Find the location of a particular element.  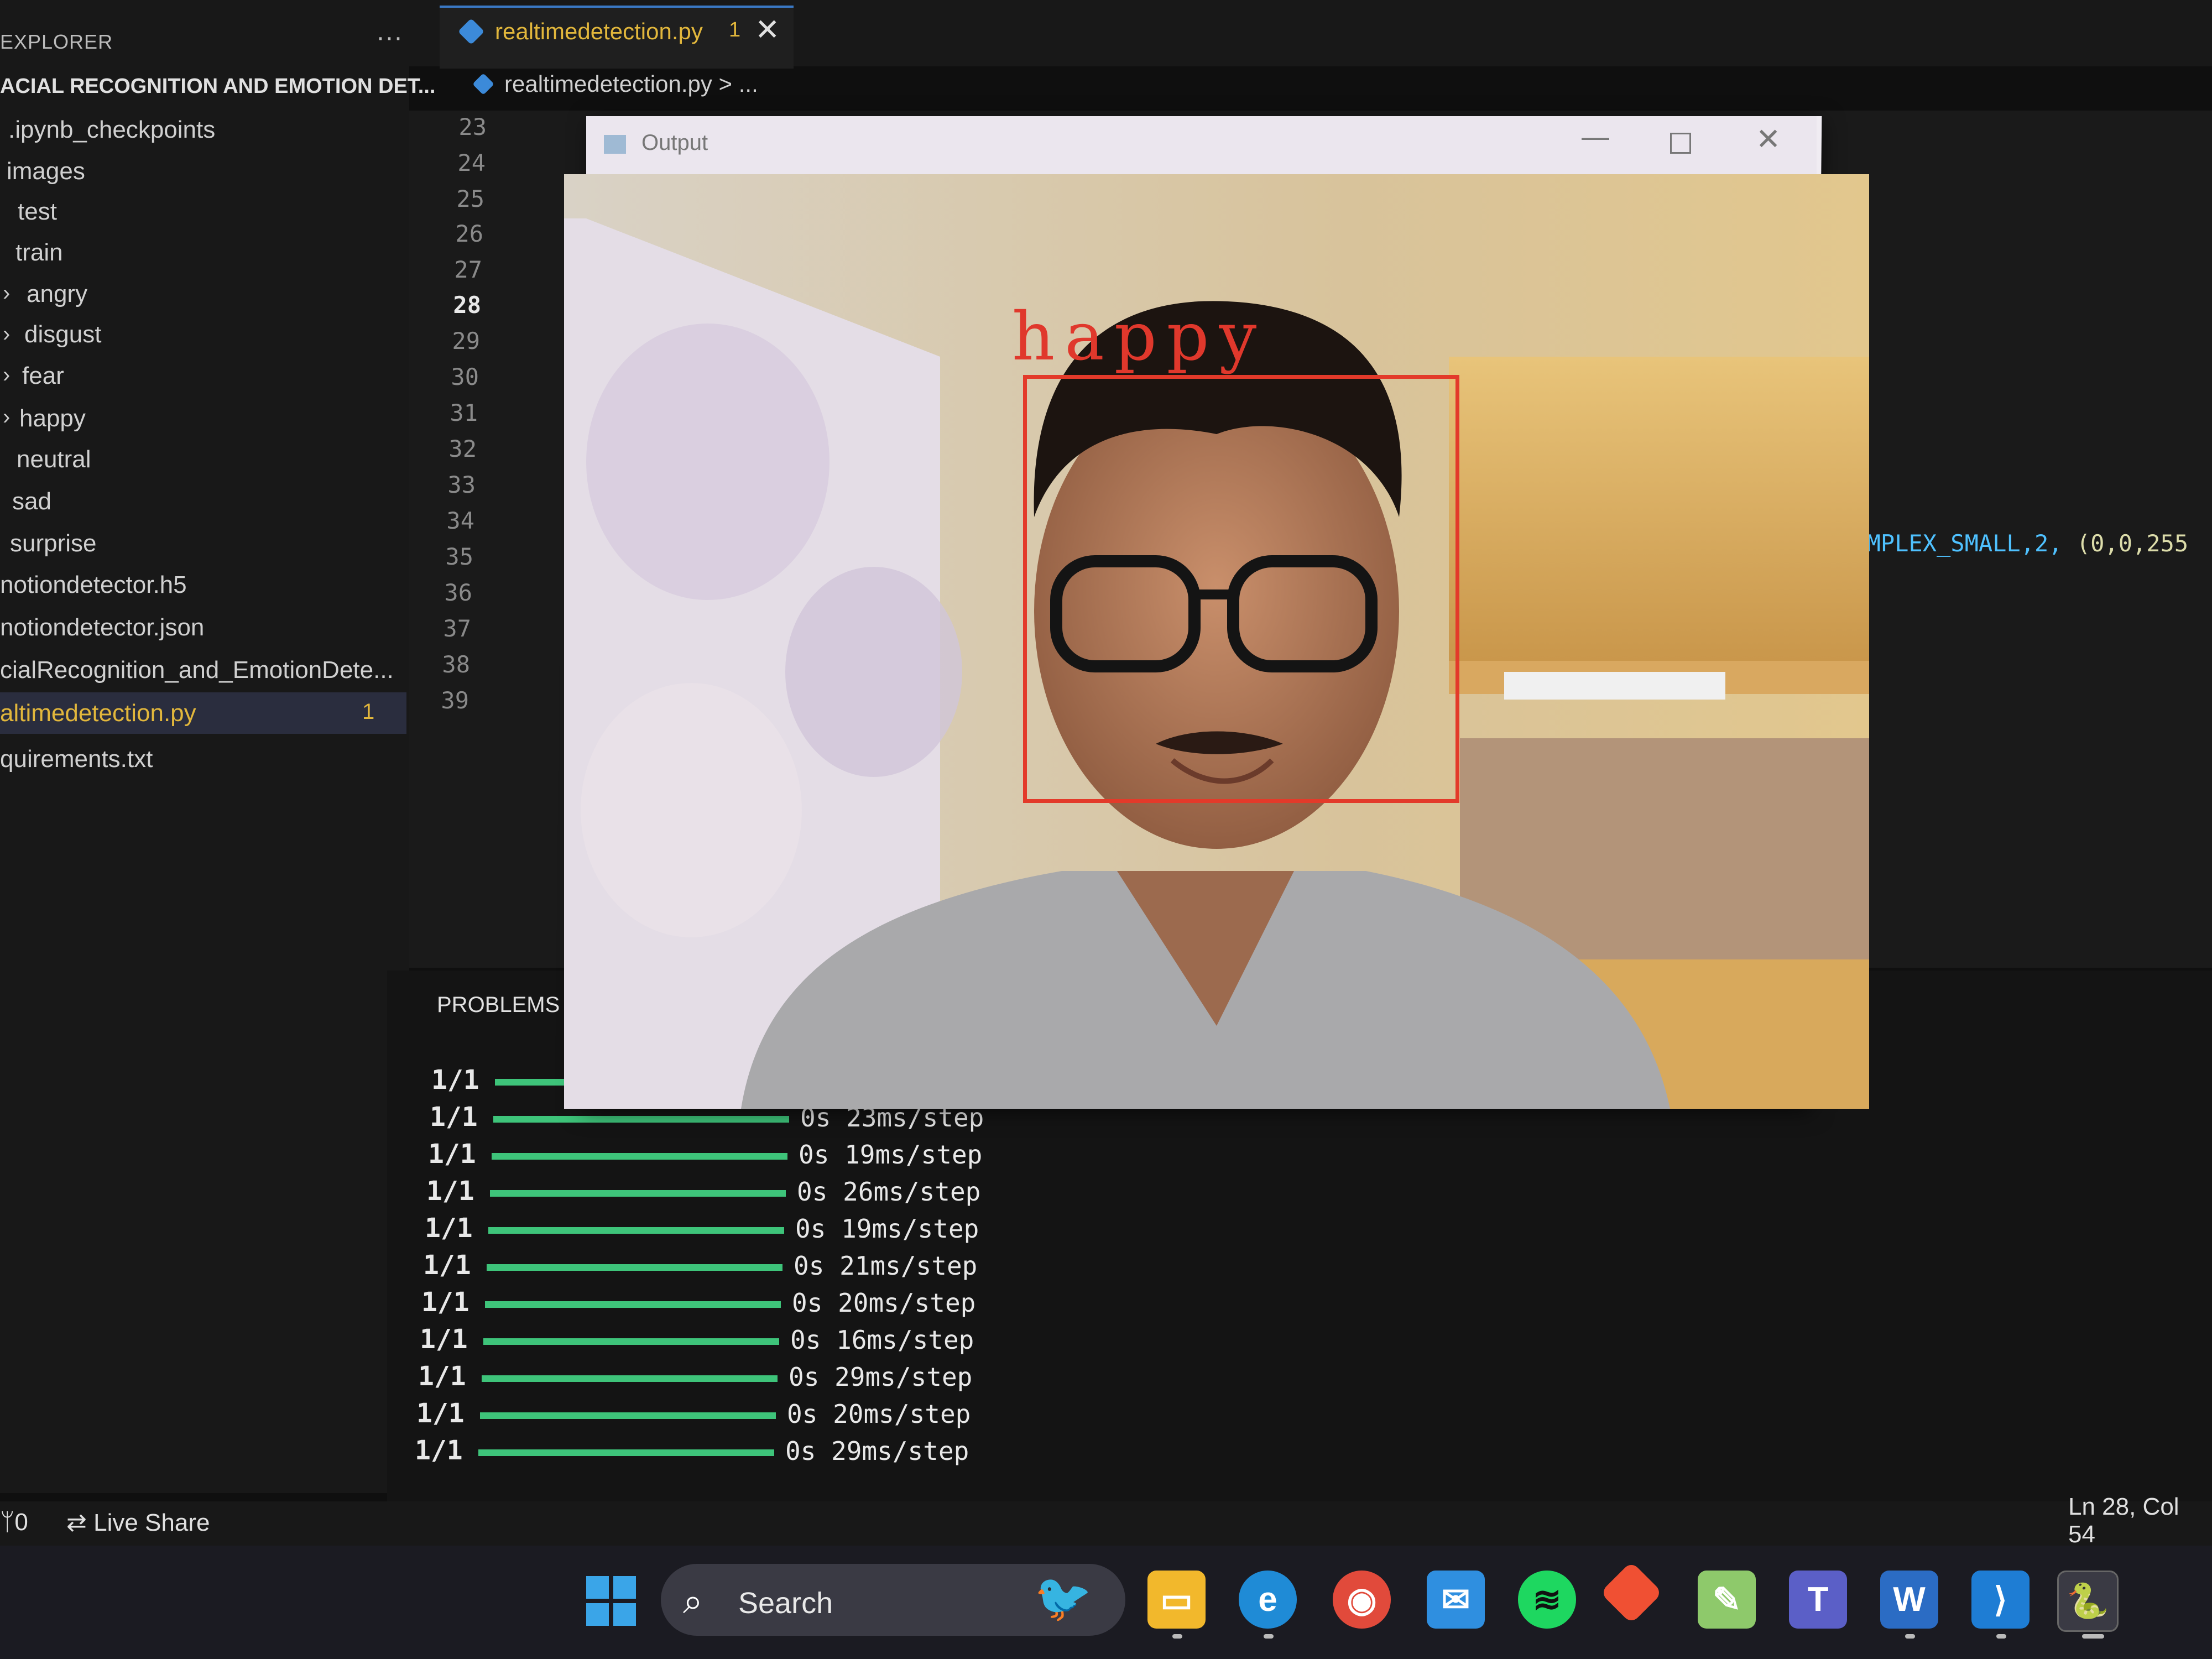

tree-item-disgust: disgust is located at coordinates (63, 334).